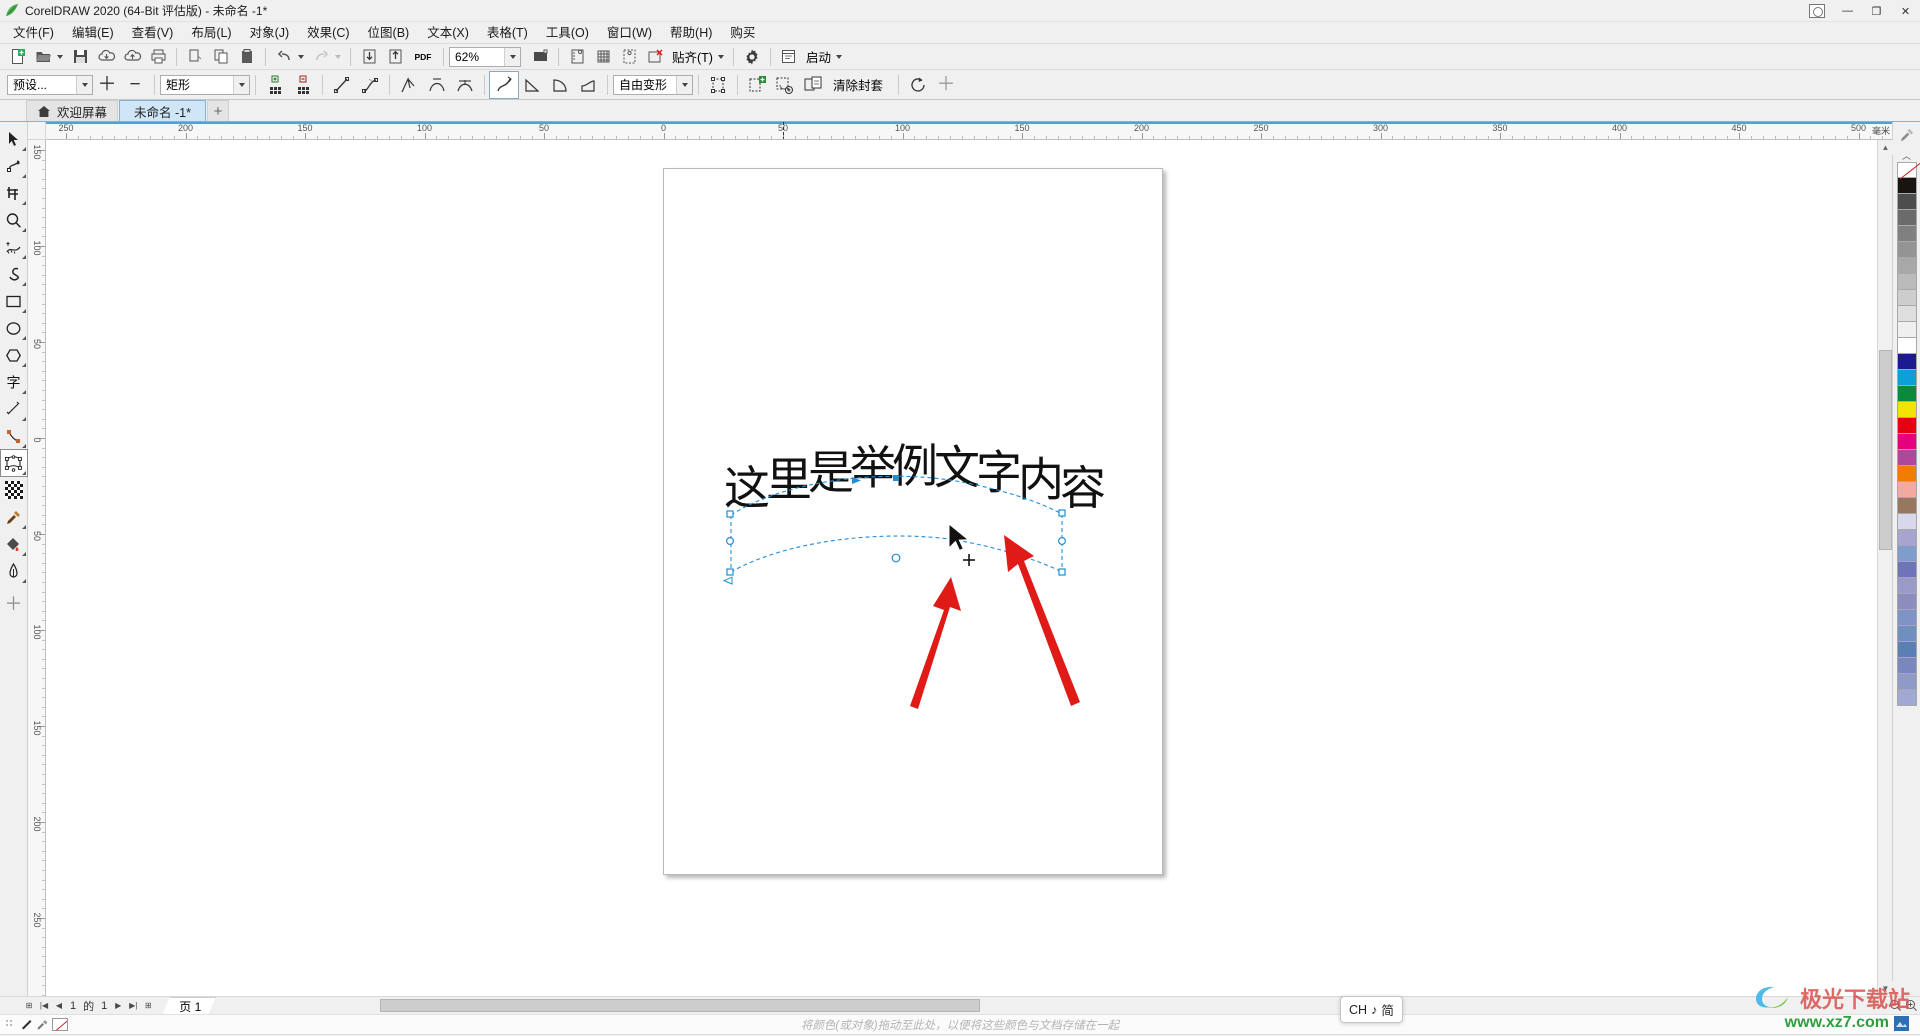 Image resolution: width=1920 pixels, height=1036 pixels. Describe the element at coordinates (17, 57) in the screenshot. I see `new-document-icon` at that location.